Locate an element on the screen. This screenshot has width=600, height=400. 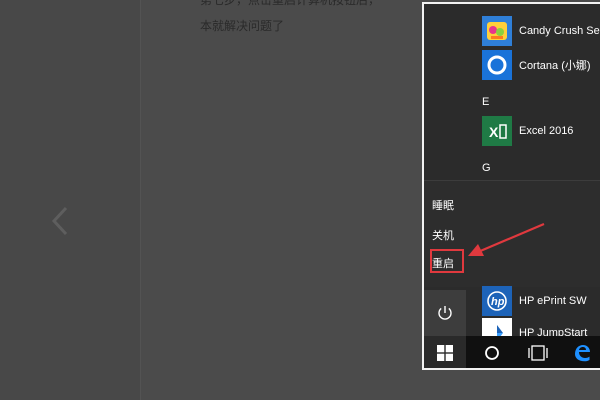
power-icon is located at coordinates (445, 313).